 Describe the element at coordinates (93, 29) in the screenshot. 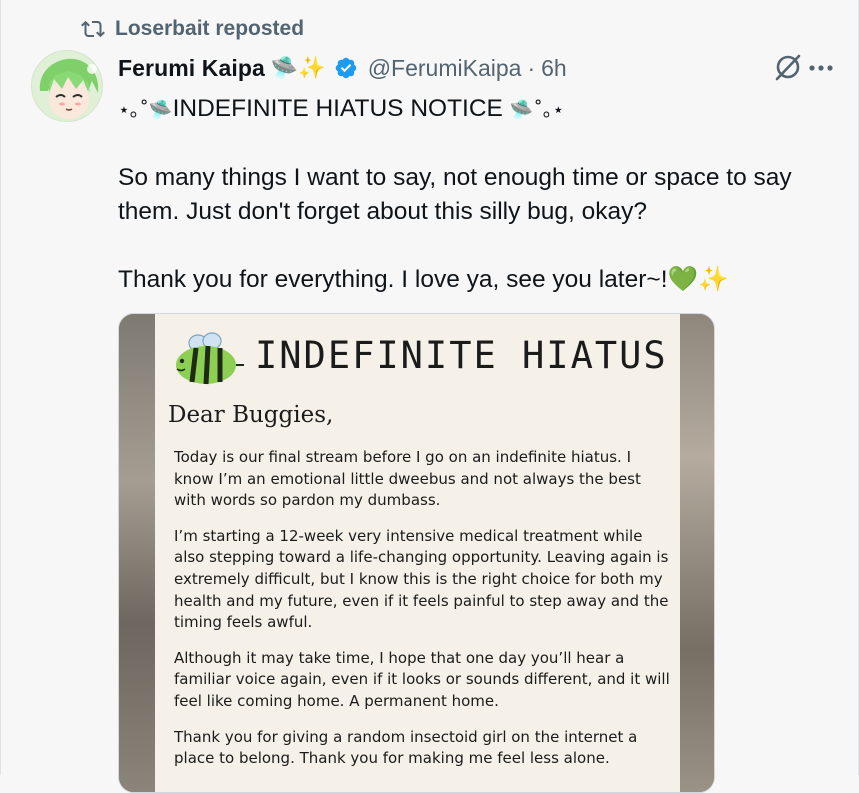

I see `repost-icon` at that location.